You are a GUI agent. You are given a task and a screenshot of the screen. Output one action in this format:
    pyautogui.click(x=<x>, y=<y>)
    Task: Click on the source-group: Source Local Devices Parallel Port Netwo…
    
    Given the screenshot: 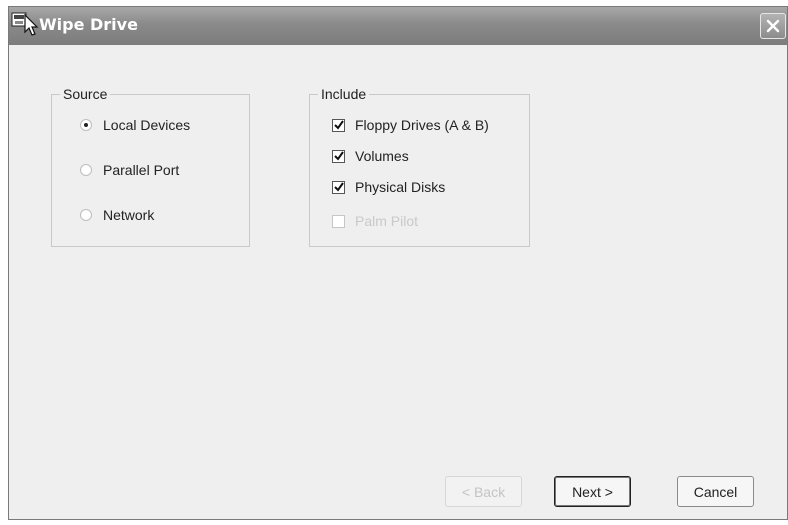 What is the action you would take?
    pyautogui.click(x=150, y=166)
    